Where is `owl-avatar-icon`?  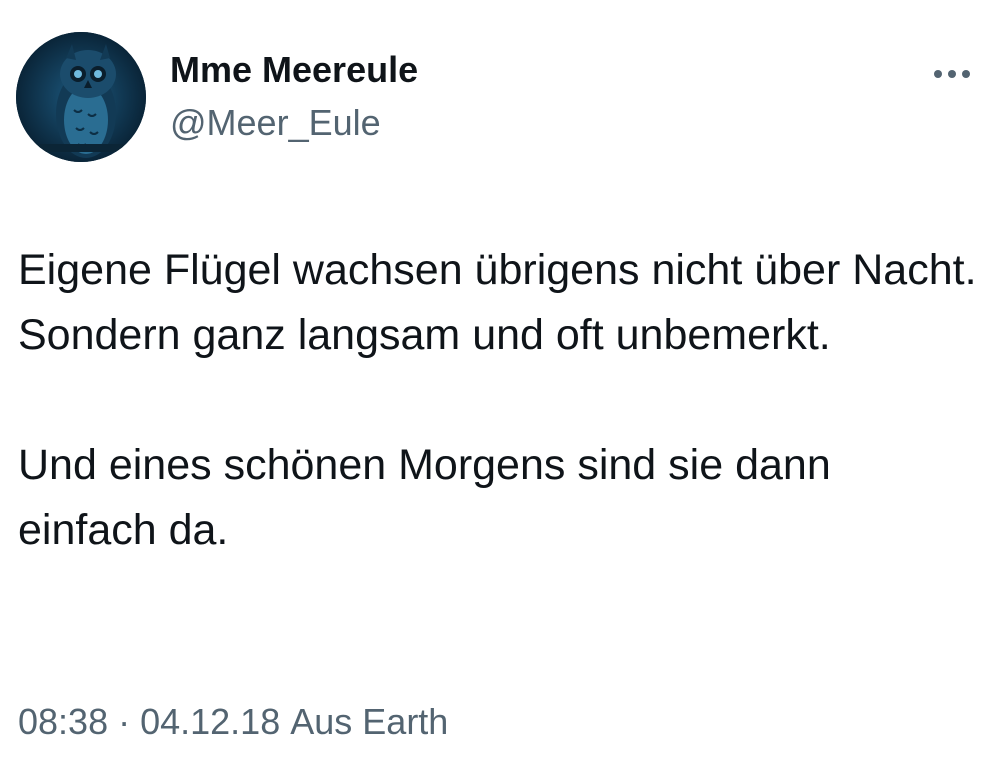 owl-avatar-icon is located at coordinates (81, 97).